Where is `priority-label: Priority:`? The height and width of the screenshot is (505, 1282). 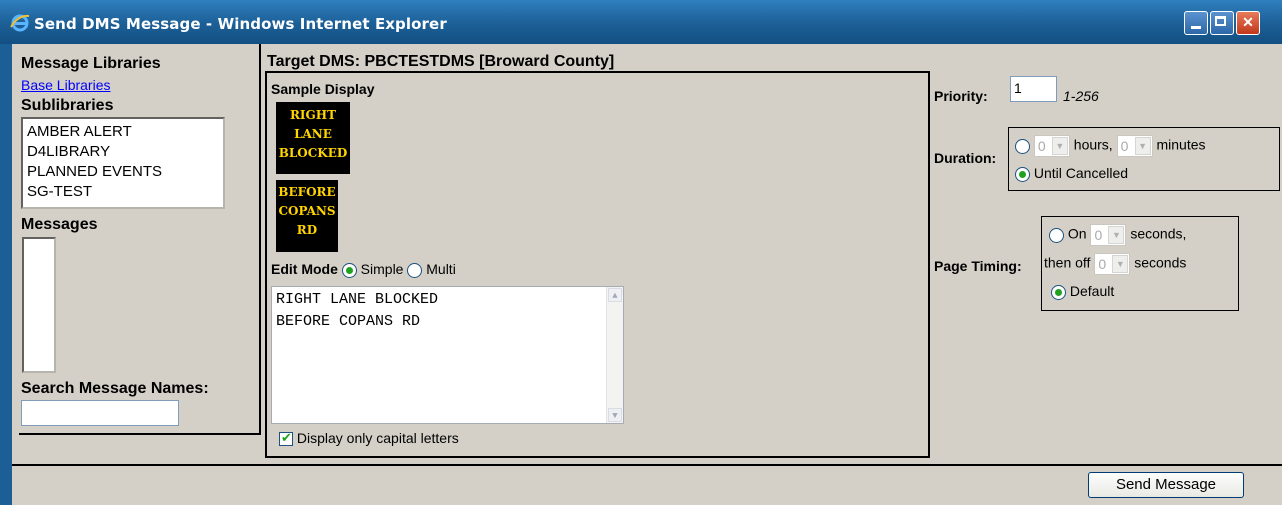
priority-label: Priority: is located at coordinates (961, 96).